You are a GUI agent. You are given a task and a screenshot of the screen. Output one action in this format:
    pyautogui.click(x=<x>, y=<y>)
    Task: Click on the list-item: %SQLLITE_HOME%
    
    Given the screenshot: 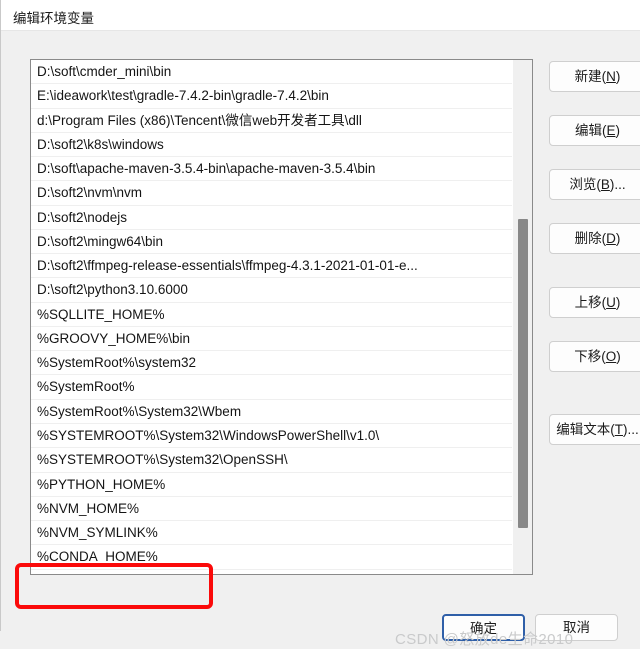 What is the action you would take?
    pyautogui.click(x=271, y=315)
    